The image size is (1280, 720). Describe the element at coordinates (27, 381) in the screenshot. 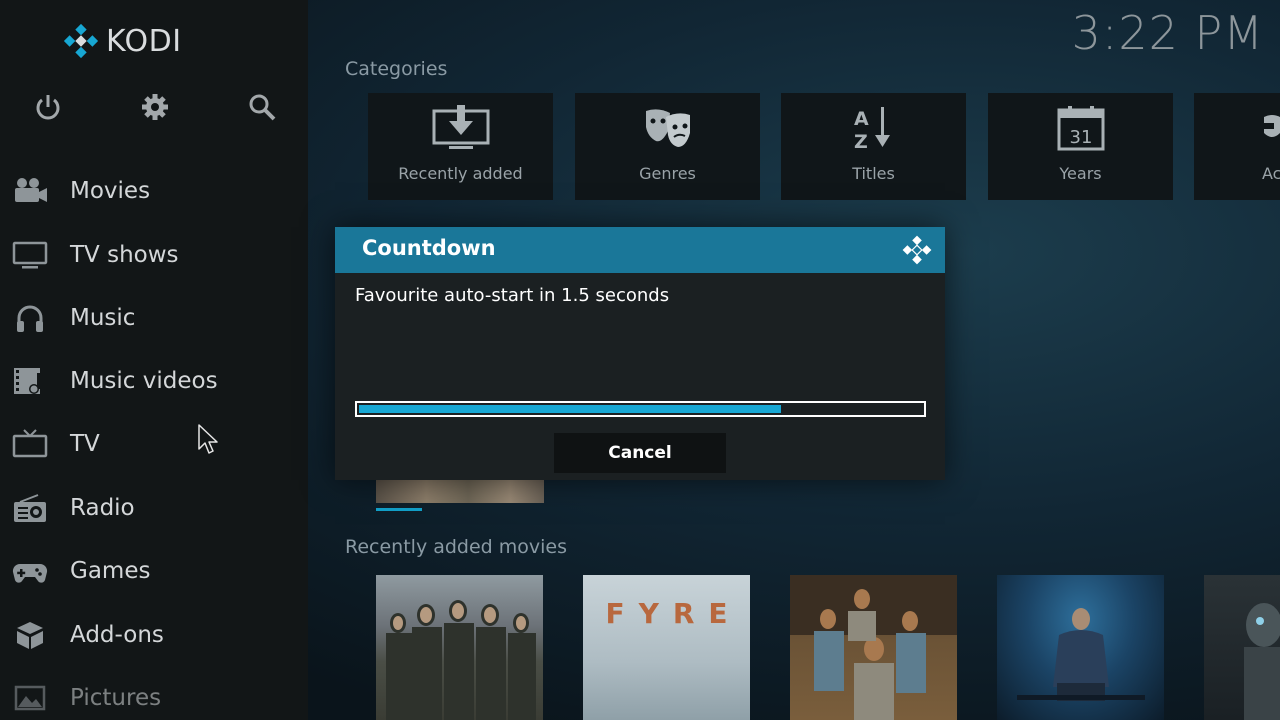

I see `film-music-icon` at that location.